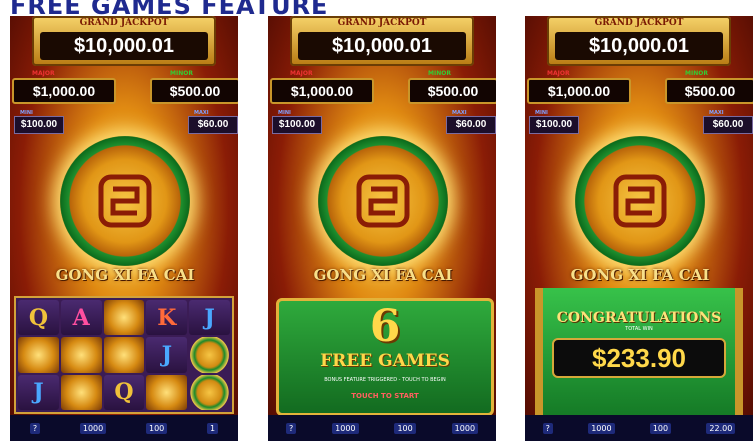 The width and height of the screenshot is (754, 441). I want to click on spin-indicator: 1, so click(213, 428).